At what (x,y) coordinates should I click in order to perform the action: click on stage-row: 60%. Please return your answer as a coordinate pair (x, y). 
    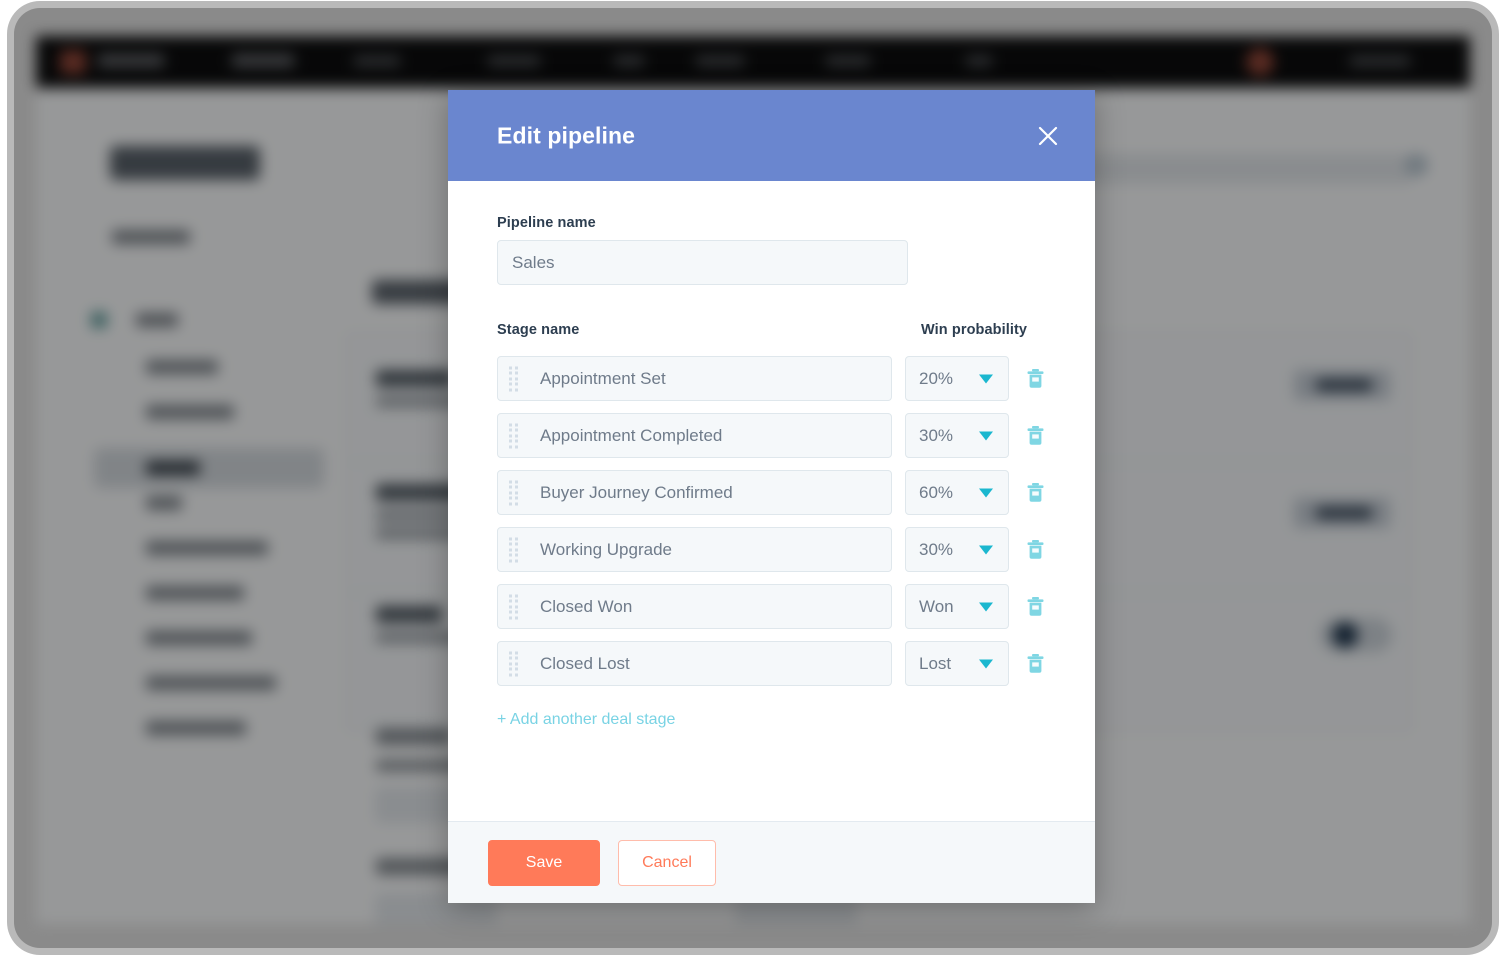
    Looking at the image, I should click on (771, 492).